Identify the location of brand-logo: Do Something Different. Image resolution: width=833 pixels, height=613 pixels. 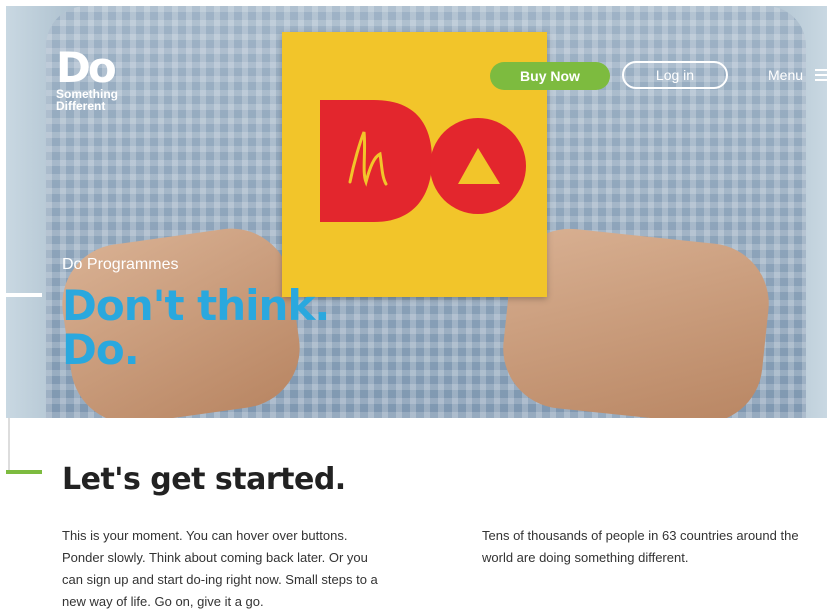
(87, 78).